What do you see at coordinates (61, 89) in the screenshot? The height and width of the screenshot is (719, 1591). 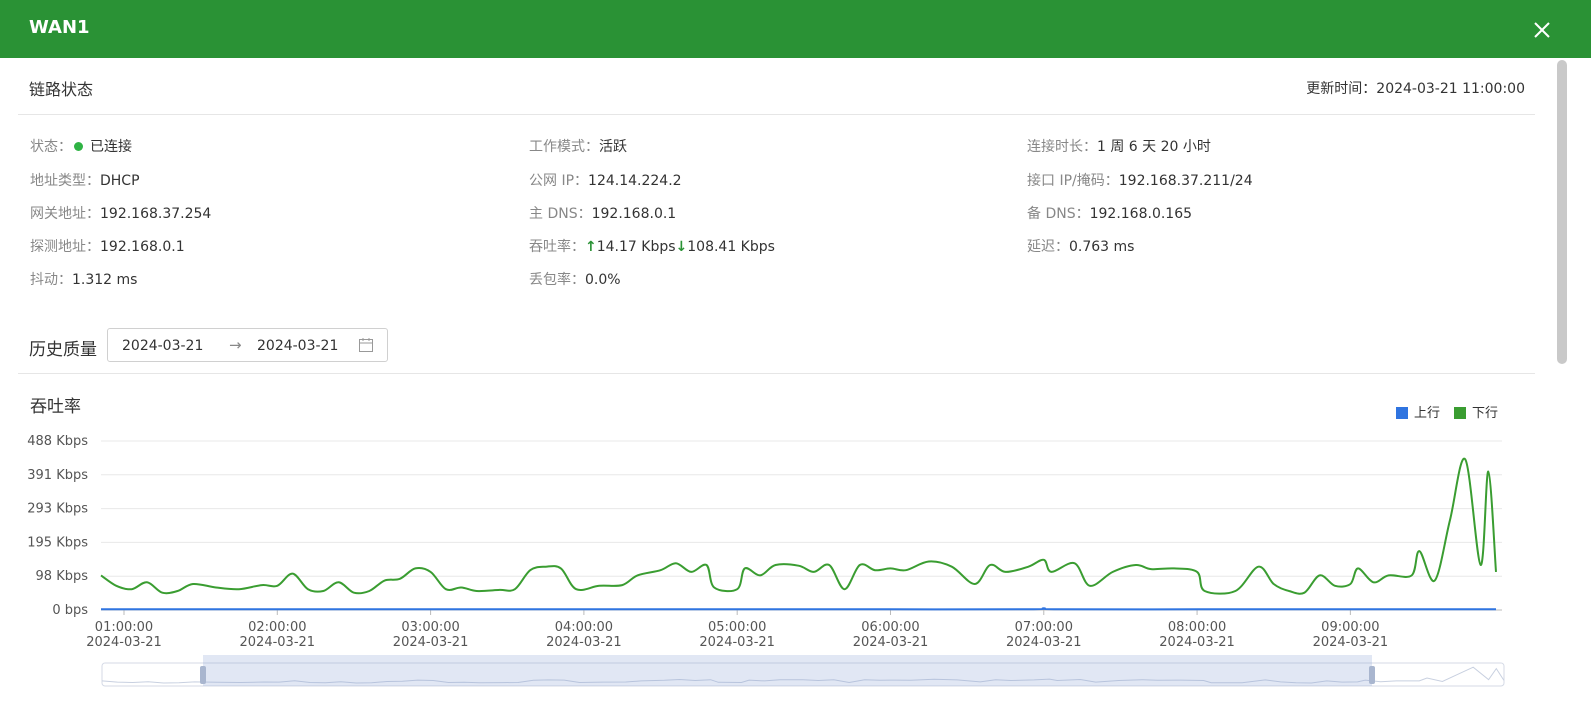 I see `link-status-title: 链路状态` at bounding box center [61, 89].